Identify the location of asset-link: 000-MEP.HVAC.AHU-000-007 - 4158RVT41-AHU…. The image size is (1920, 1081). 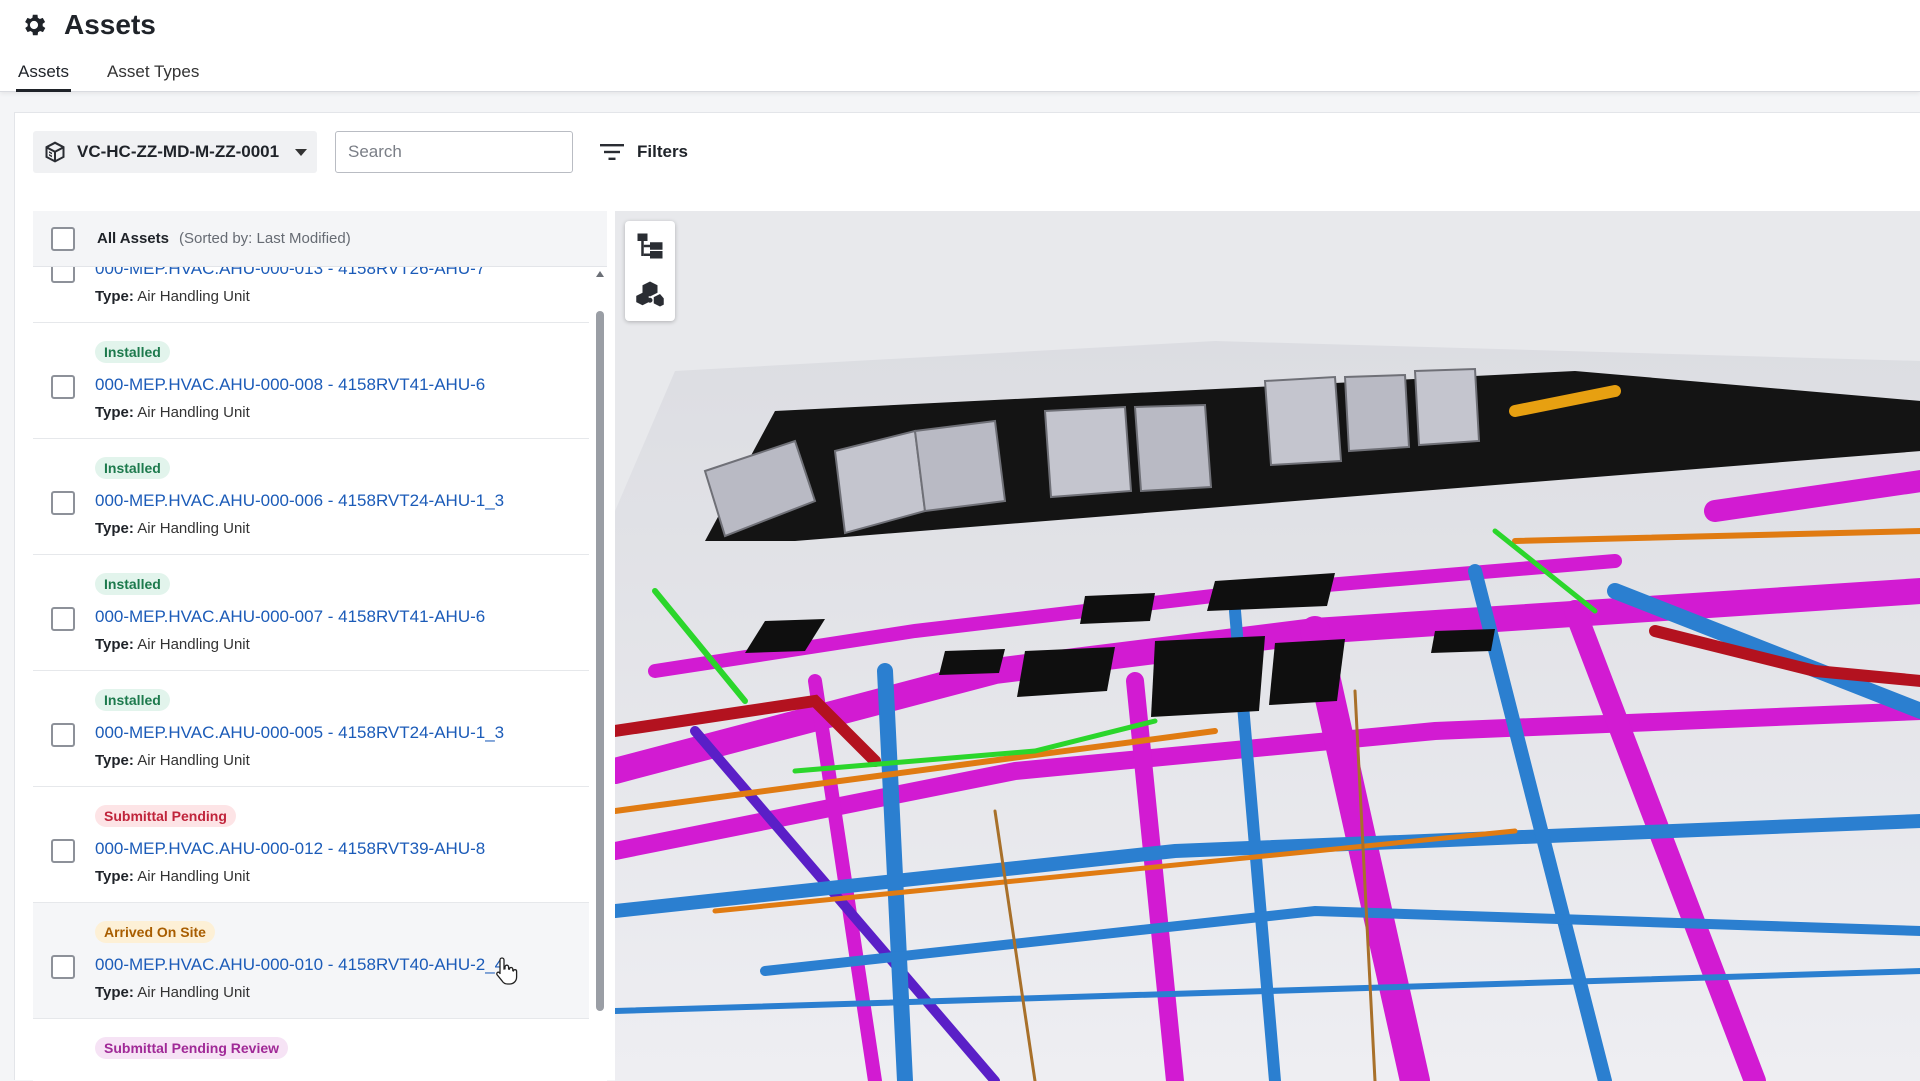
(290, 617).